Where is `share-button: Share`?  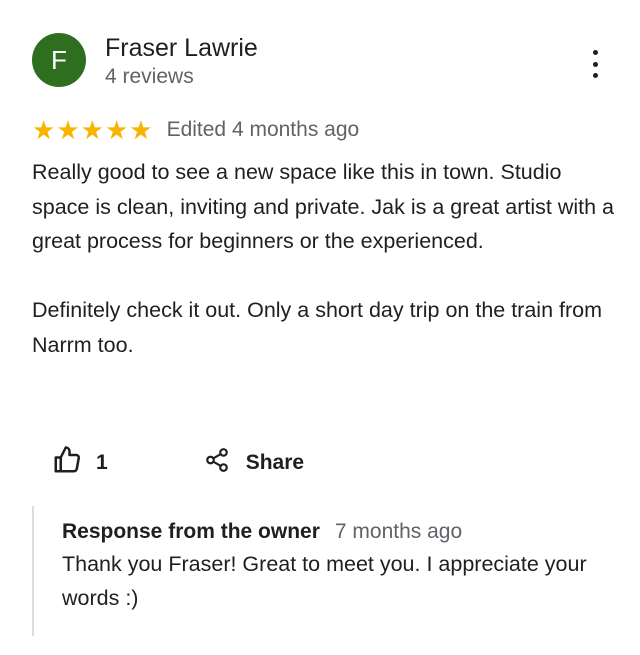
share-button: Share is located at coordinates (254, 462).